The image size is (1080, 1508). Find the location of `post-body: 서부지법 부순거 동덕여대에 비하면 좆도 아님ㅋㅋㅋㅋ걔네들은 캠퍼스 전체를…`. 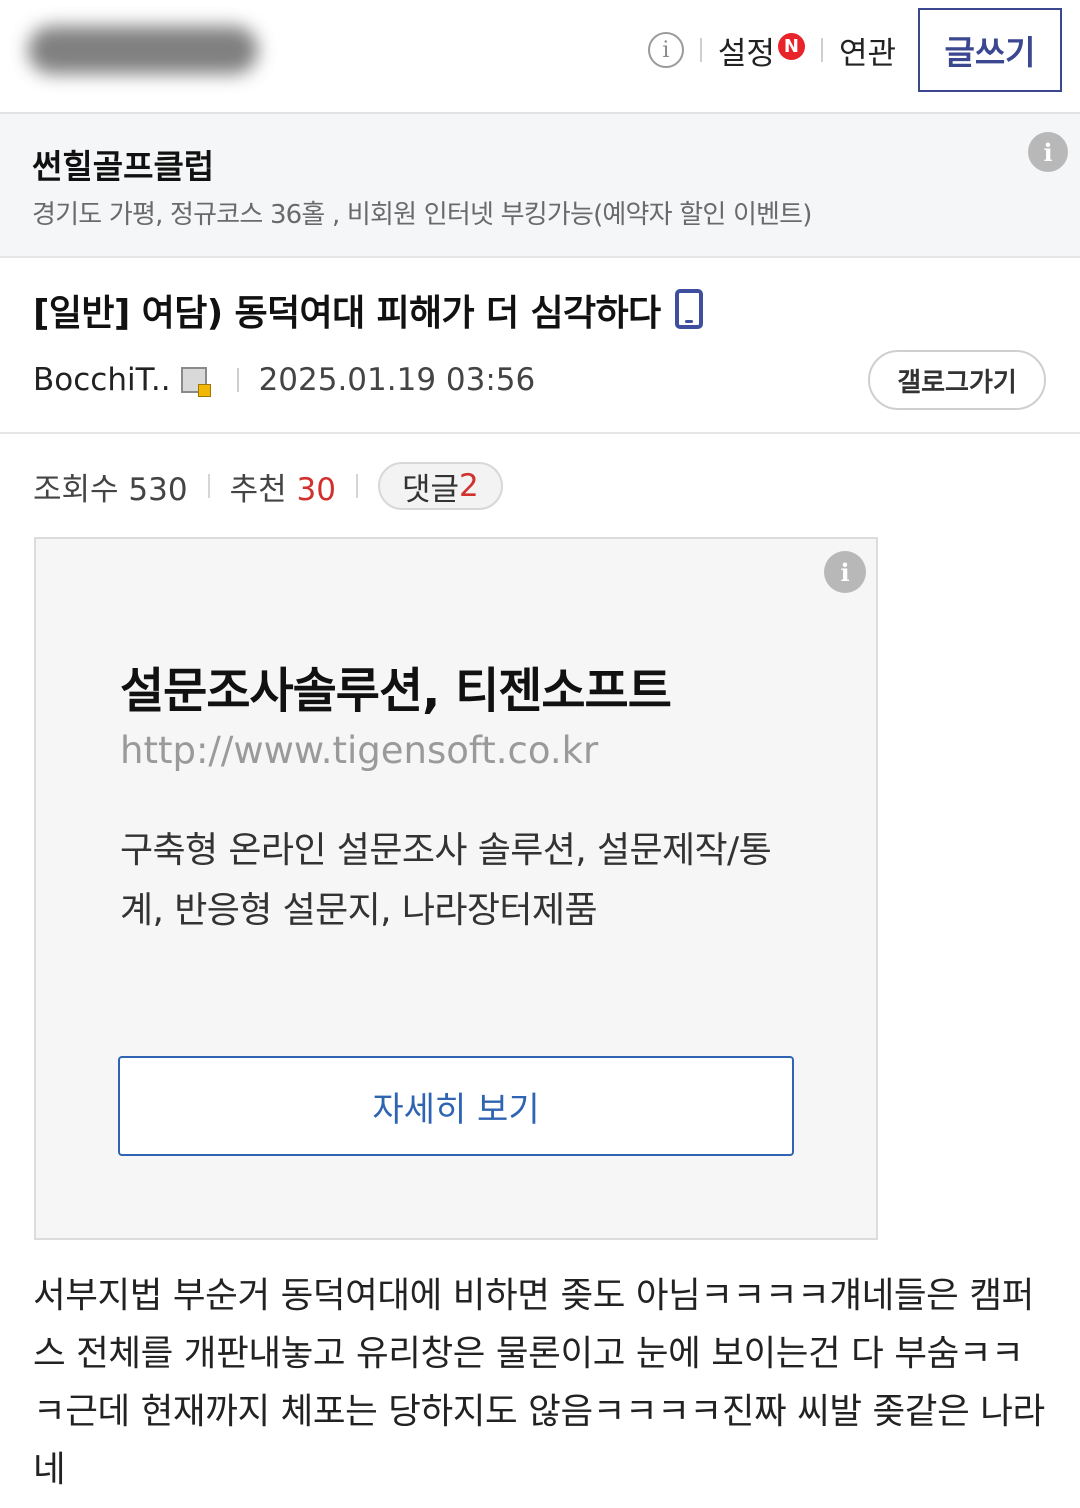

post-body: 서부지법 부순거 동덕여대에 비하면 좆도 아님ㅋㅋㅋㅋ걔네들은 캠퍼스 전체를… is located at coordinates (539, 1382).